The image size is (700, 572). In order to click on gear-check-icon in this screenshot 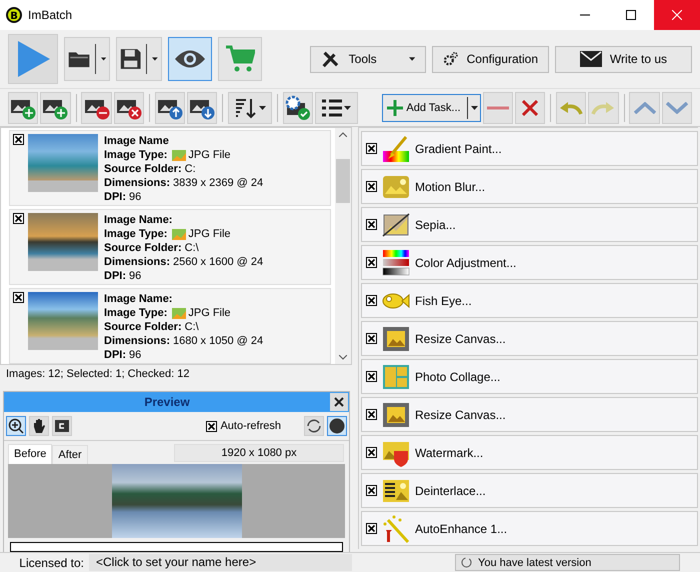, I will do `click(297, 107)`.